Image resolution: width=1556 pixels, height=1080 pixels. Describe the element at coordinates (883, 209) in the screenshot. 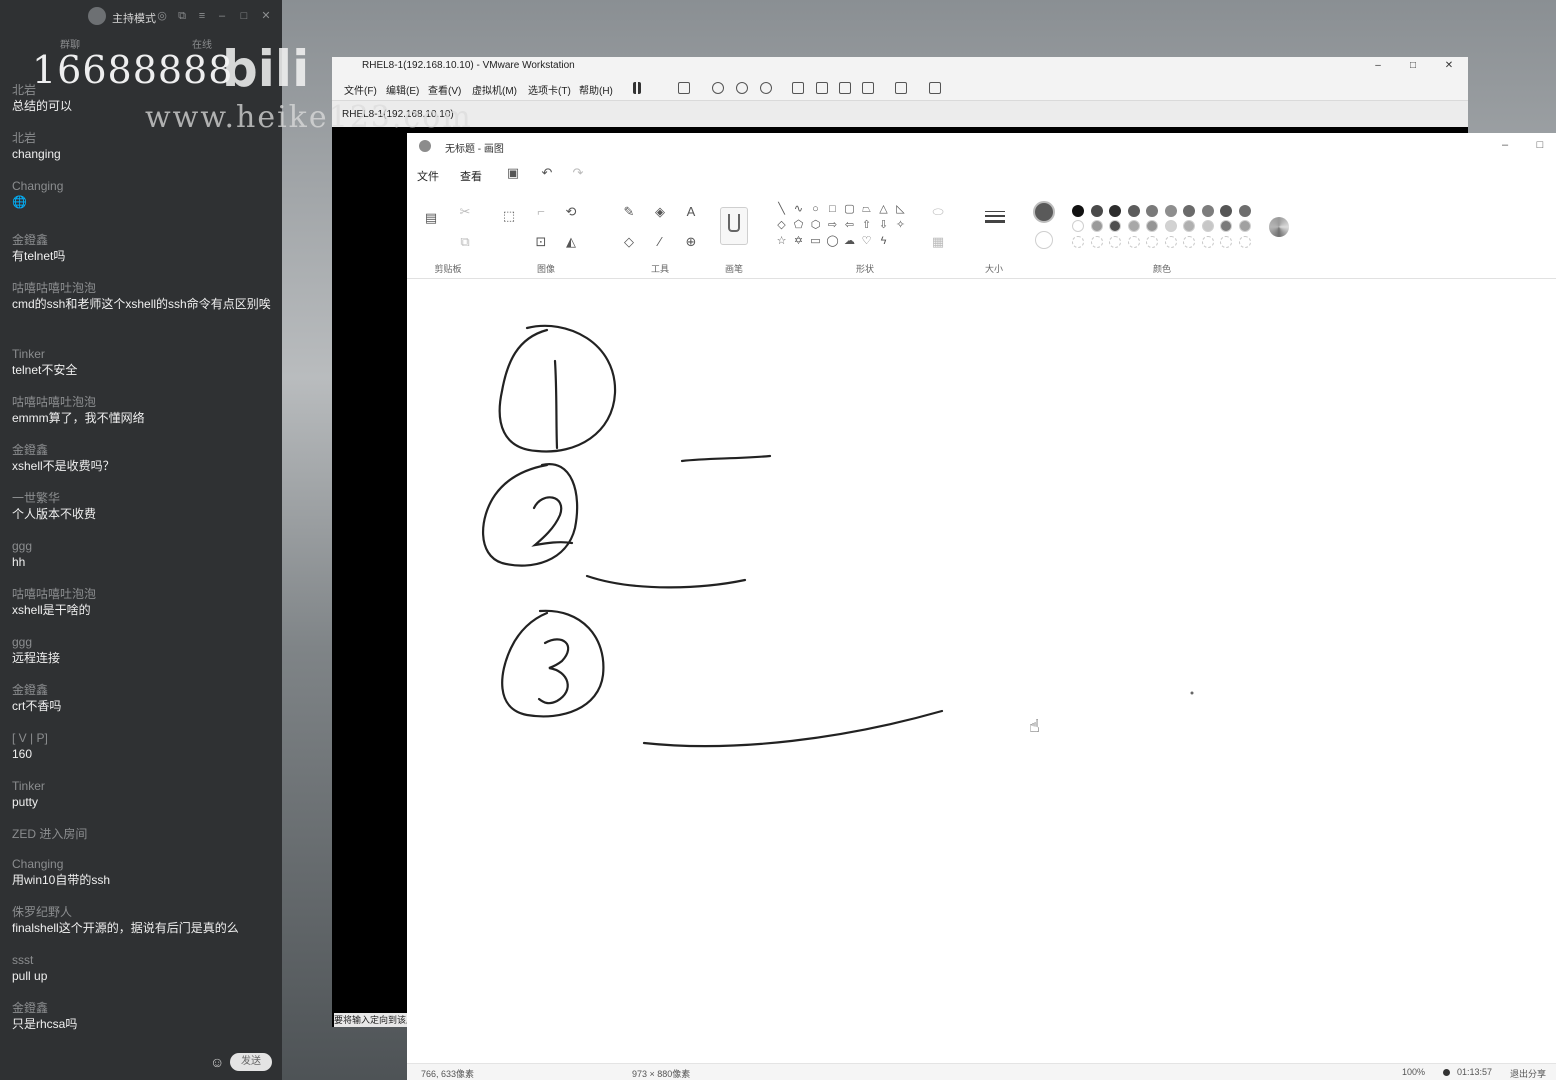

I see `triangle-shape-icon: △` at that location.